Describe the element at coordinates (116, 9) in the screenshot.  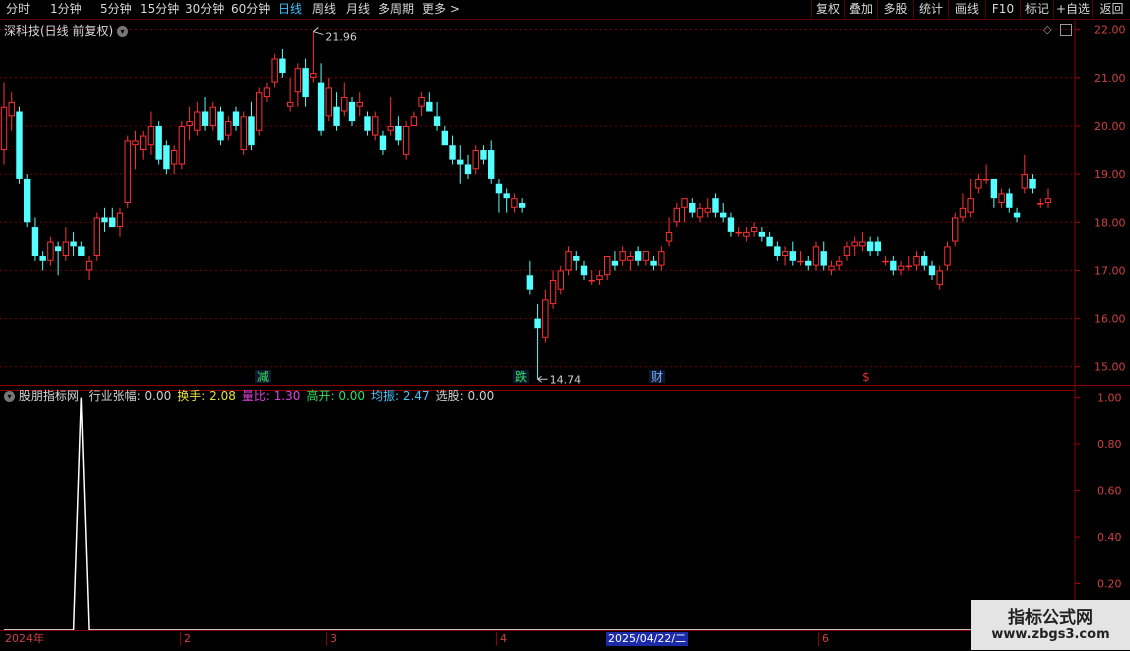
I see `period-tab: 5分钟` at that location.